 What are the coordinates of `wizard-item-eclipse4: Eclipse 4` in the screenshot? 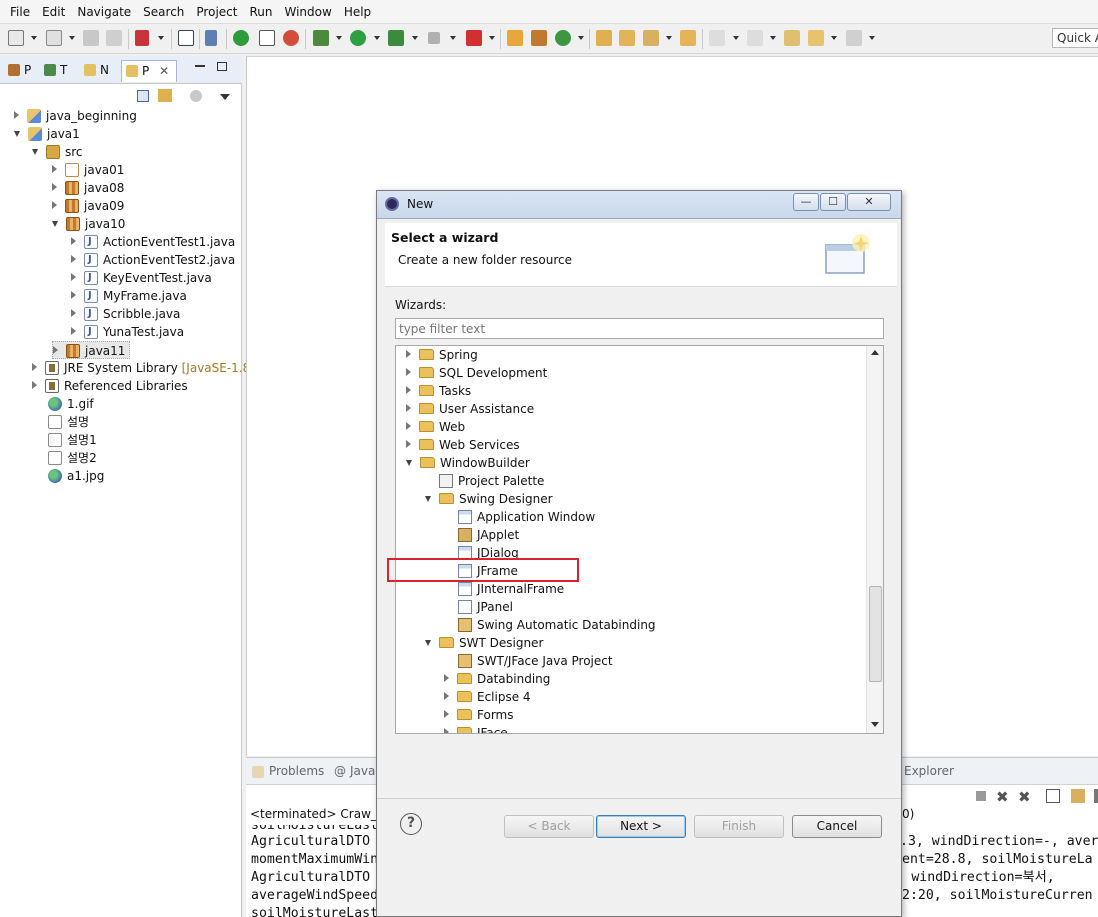 It's located at (487, 697).